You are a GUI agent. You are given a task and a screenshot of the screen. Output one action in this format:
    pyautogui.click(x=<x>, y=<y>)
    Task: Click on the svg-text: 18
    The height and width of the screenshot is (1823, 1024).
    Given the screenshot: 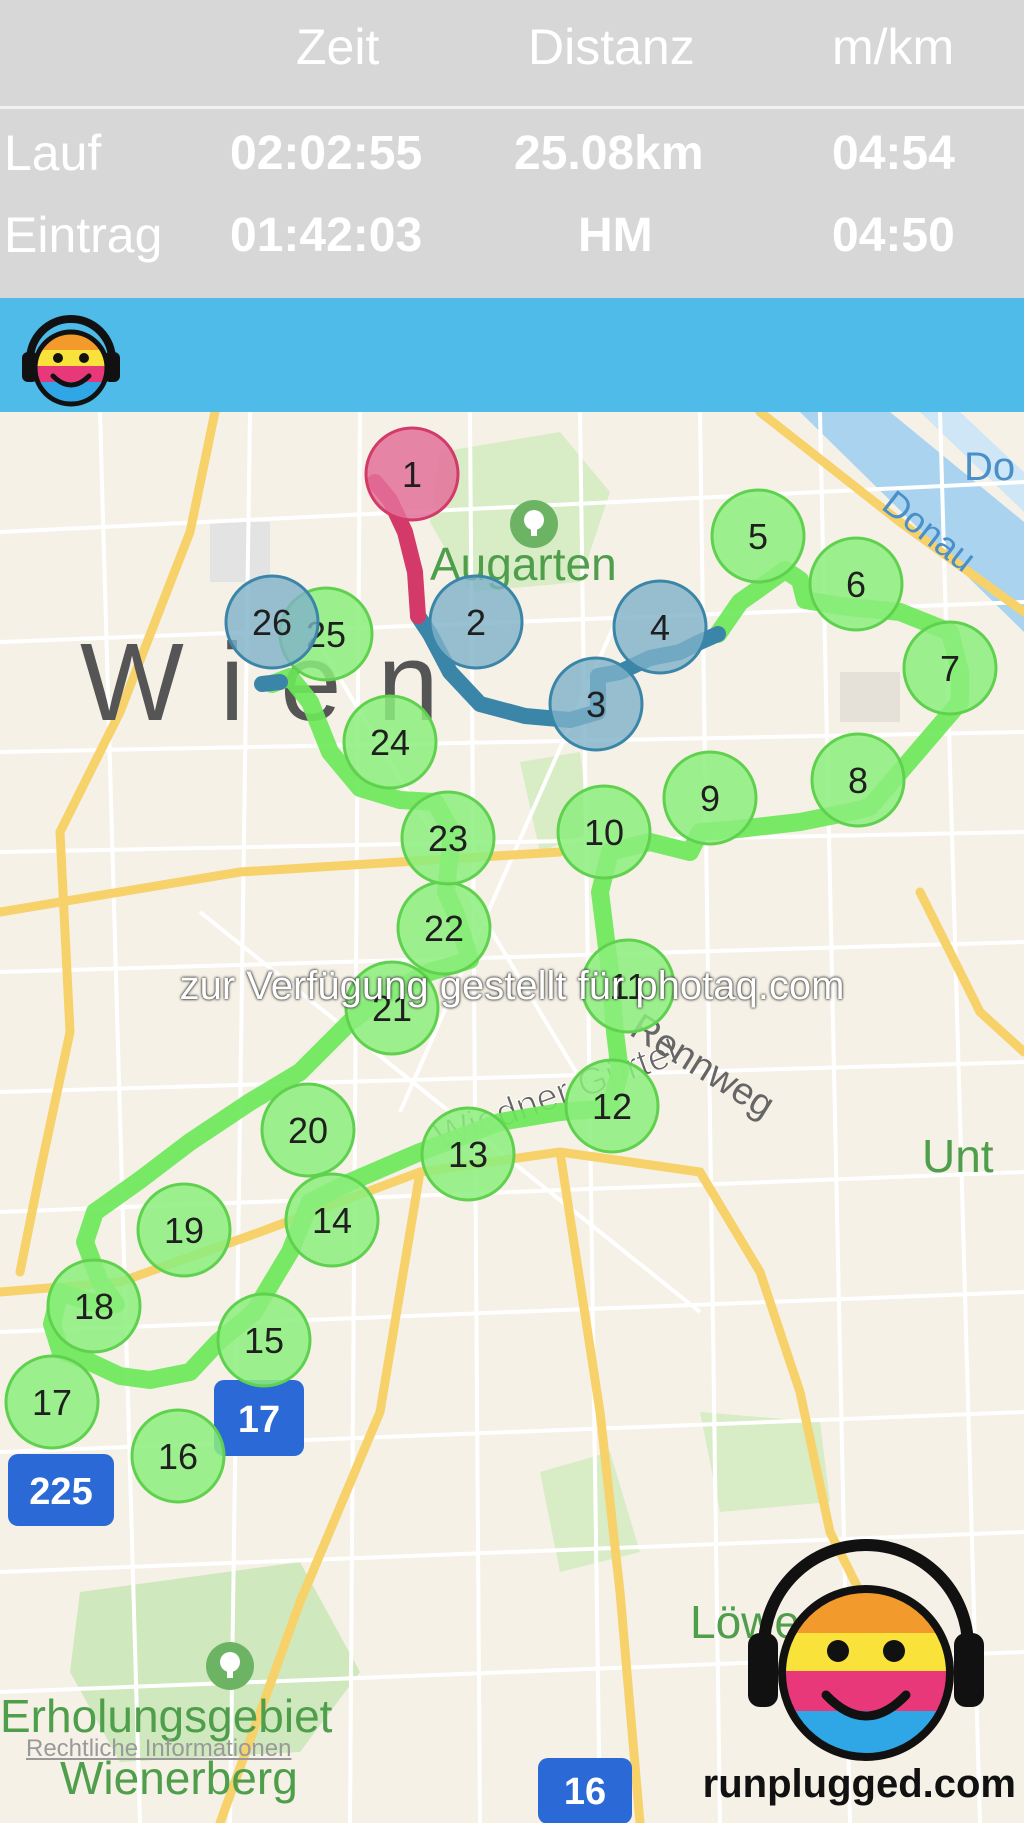 What is the action you would take?
    pyautogui.click(x=94, y=1306)
    